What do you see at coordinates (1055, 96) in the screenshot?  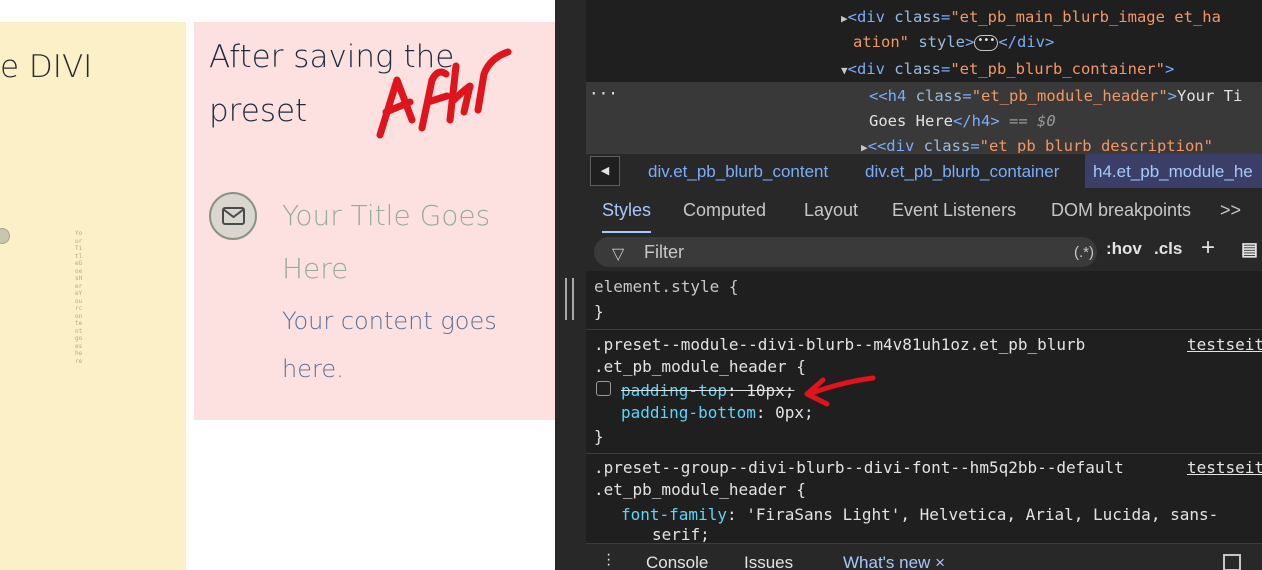 I see `dom-line-h4-selected: <<h4 class="et_pb_module_header">Your Ti` at bounding box center [1055, 96].